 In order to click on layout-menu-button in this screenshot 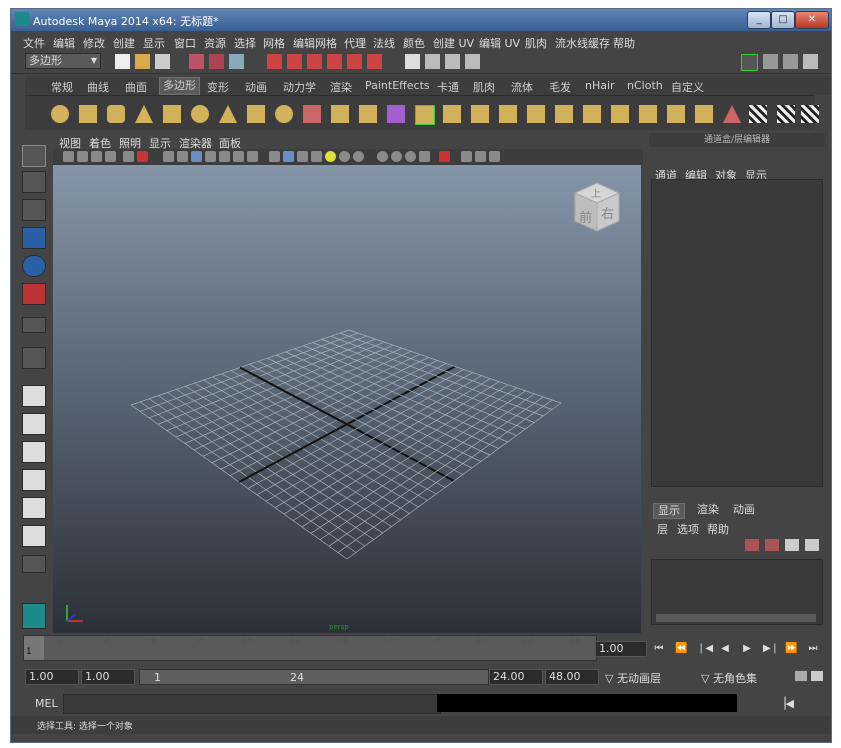, I will do `click(34, 564)`.